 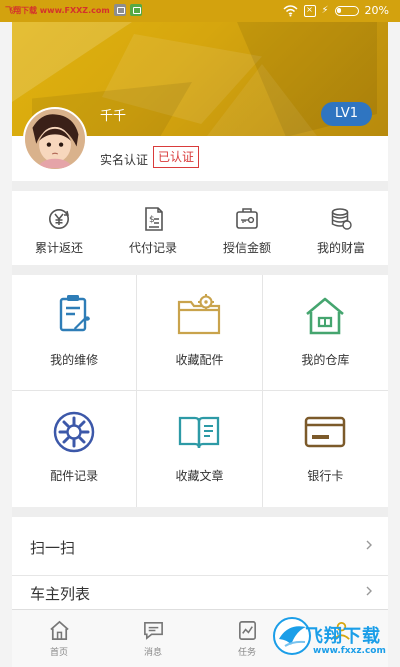 I want to click on list-item-label: 扫一扫, so click(x=53, y=548).